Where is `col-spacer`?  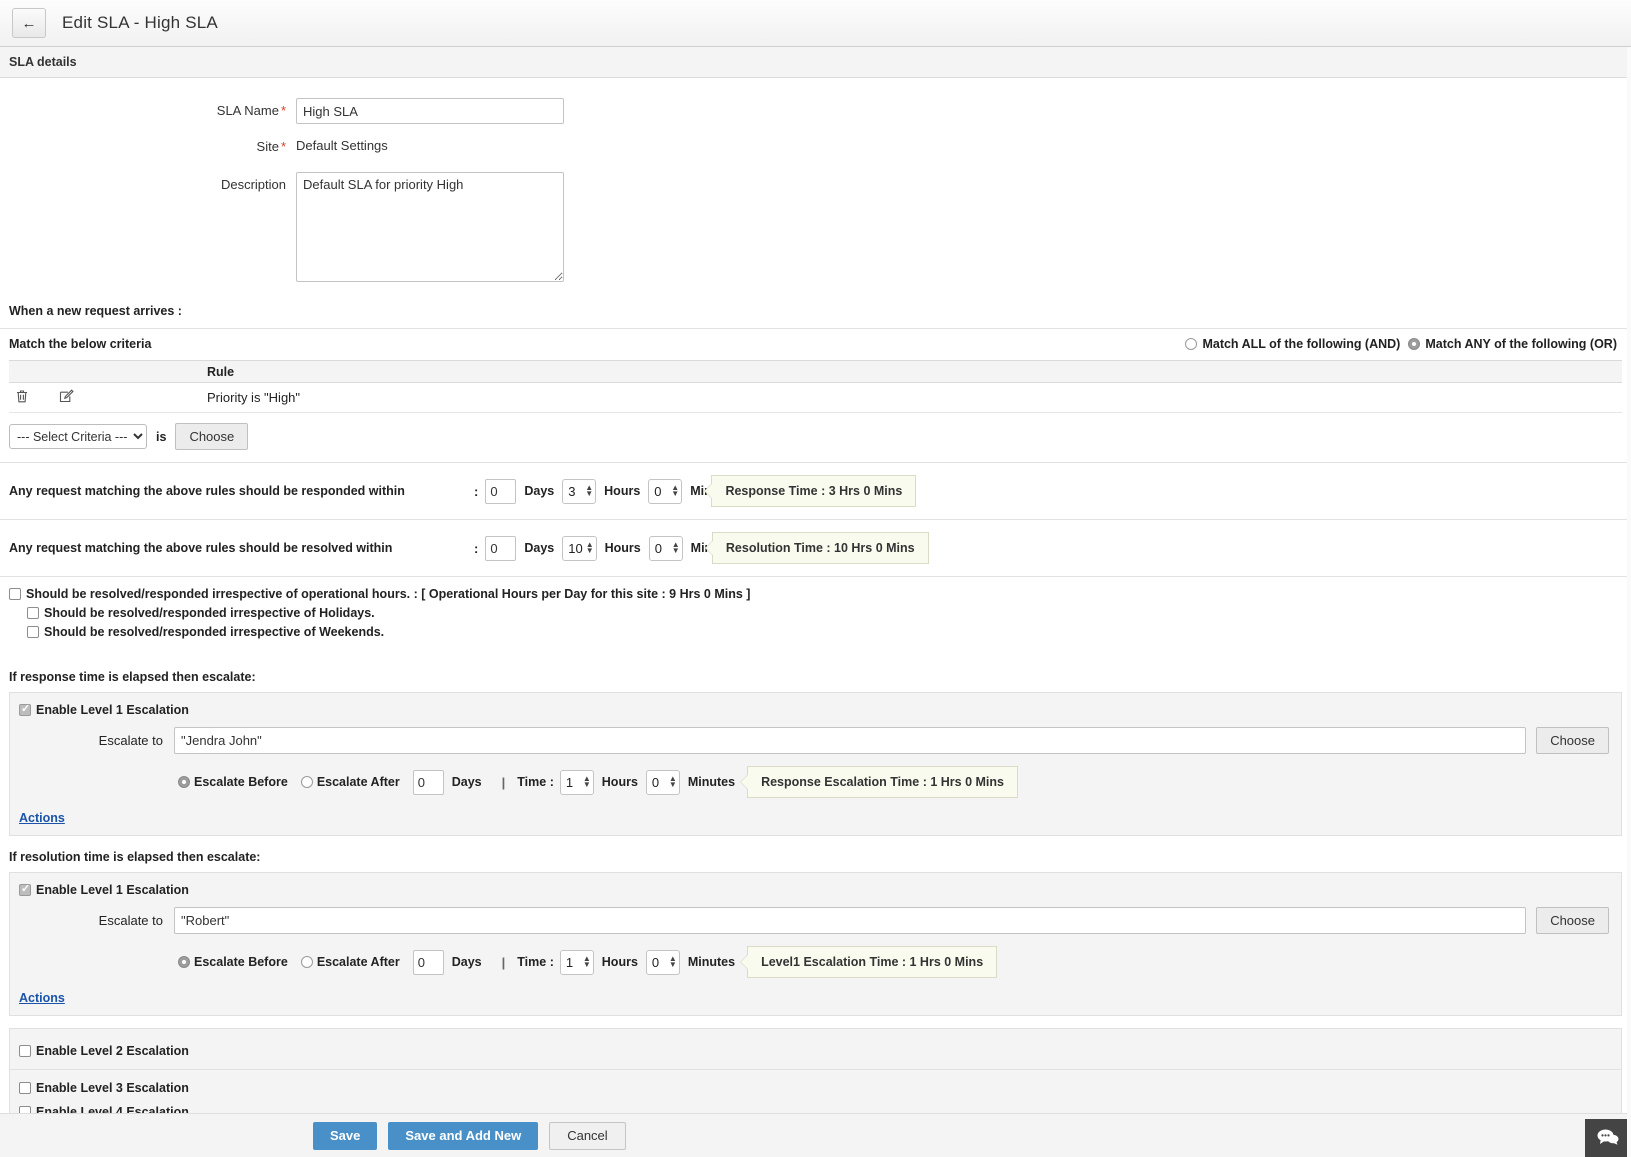 col-spacer is located at coordinates (149, 371).